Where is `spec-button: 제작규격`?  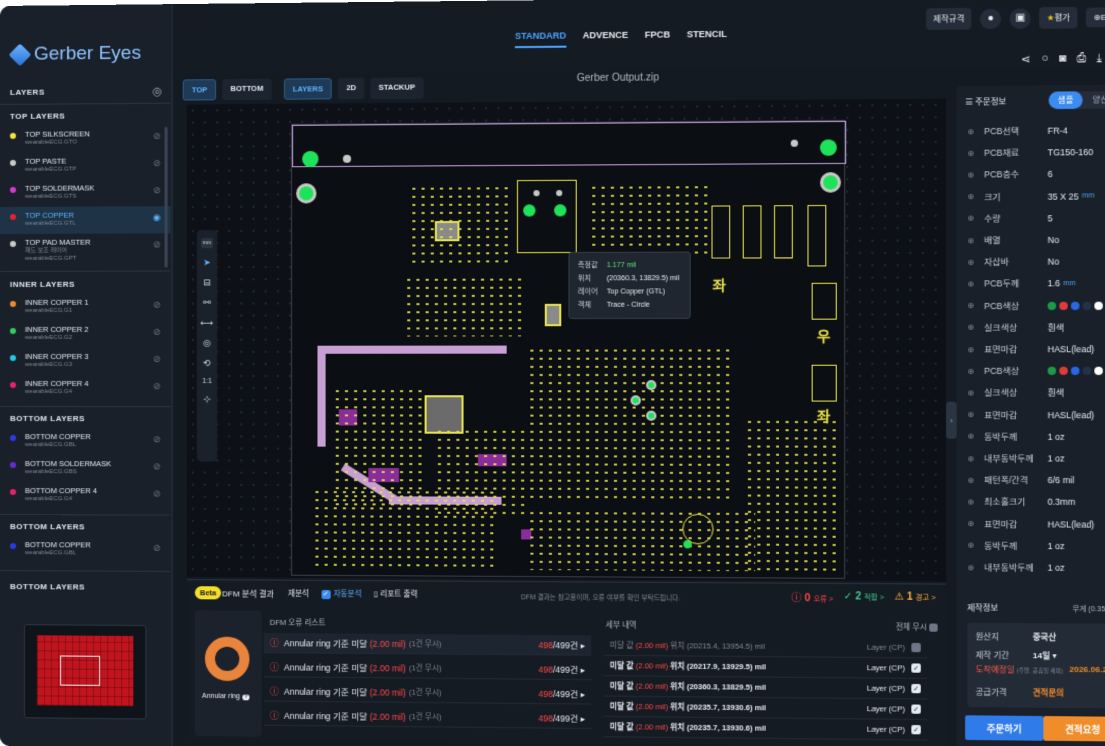 spec-button: 제작규격 is located at coordinates (948, 18).